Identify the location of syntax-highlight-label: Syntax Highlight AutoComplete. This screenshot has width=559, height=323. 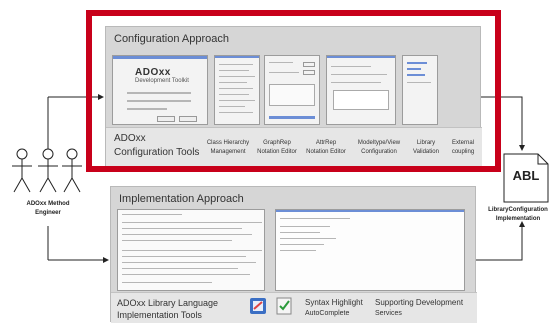
(334, 307).